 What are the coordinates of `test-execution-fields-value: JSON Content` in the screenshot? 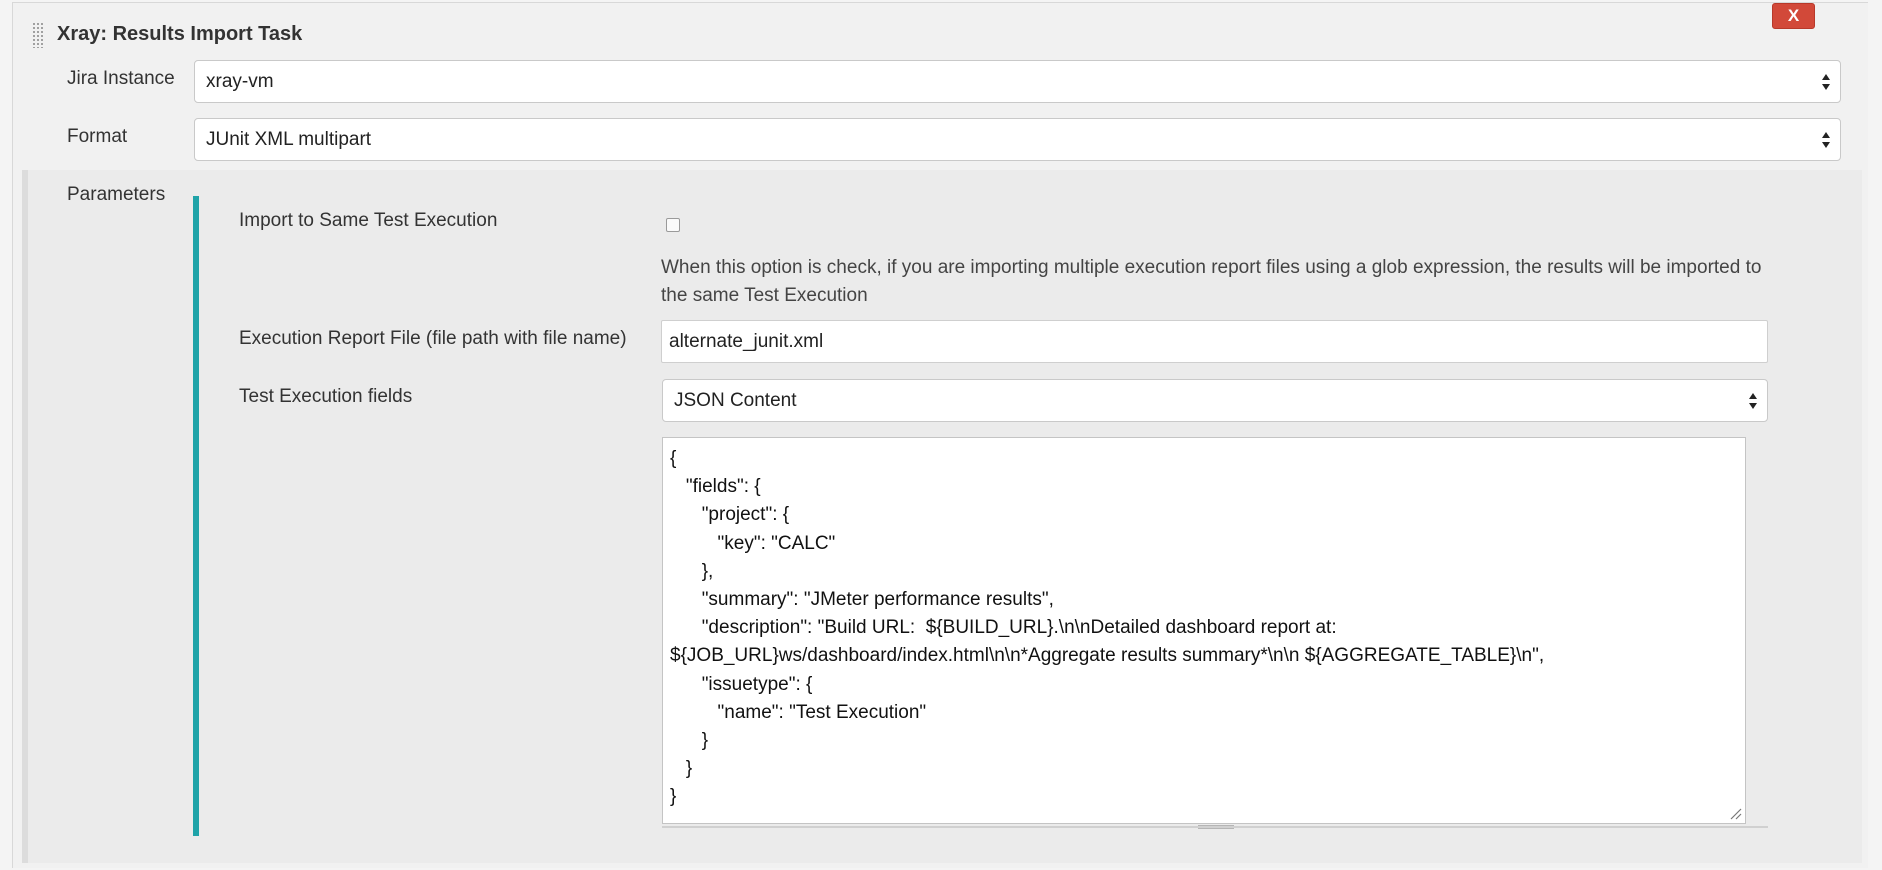 It's located at (735, 400).